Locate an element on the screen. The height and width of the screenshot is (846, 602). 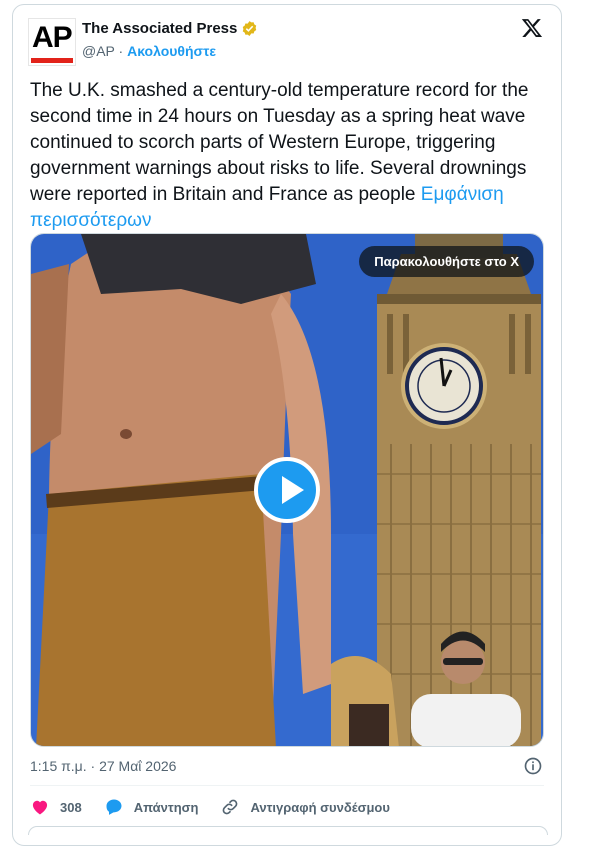
tweet-timestamp: 1:15 π.μ. · 27 Μαΐ 2026 is located at coordinates (103, 766).